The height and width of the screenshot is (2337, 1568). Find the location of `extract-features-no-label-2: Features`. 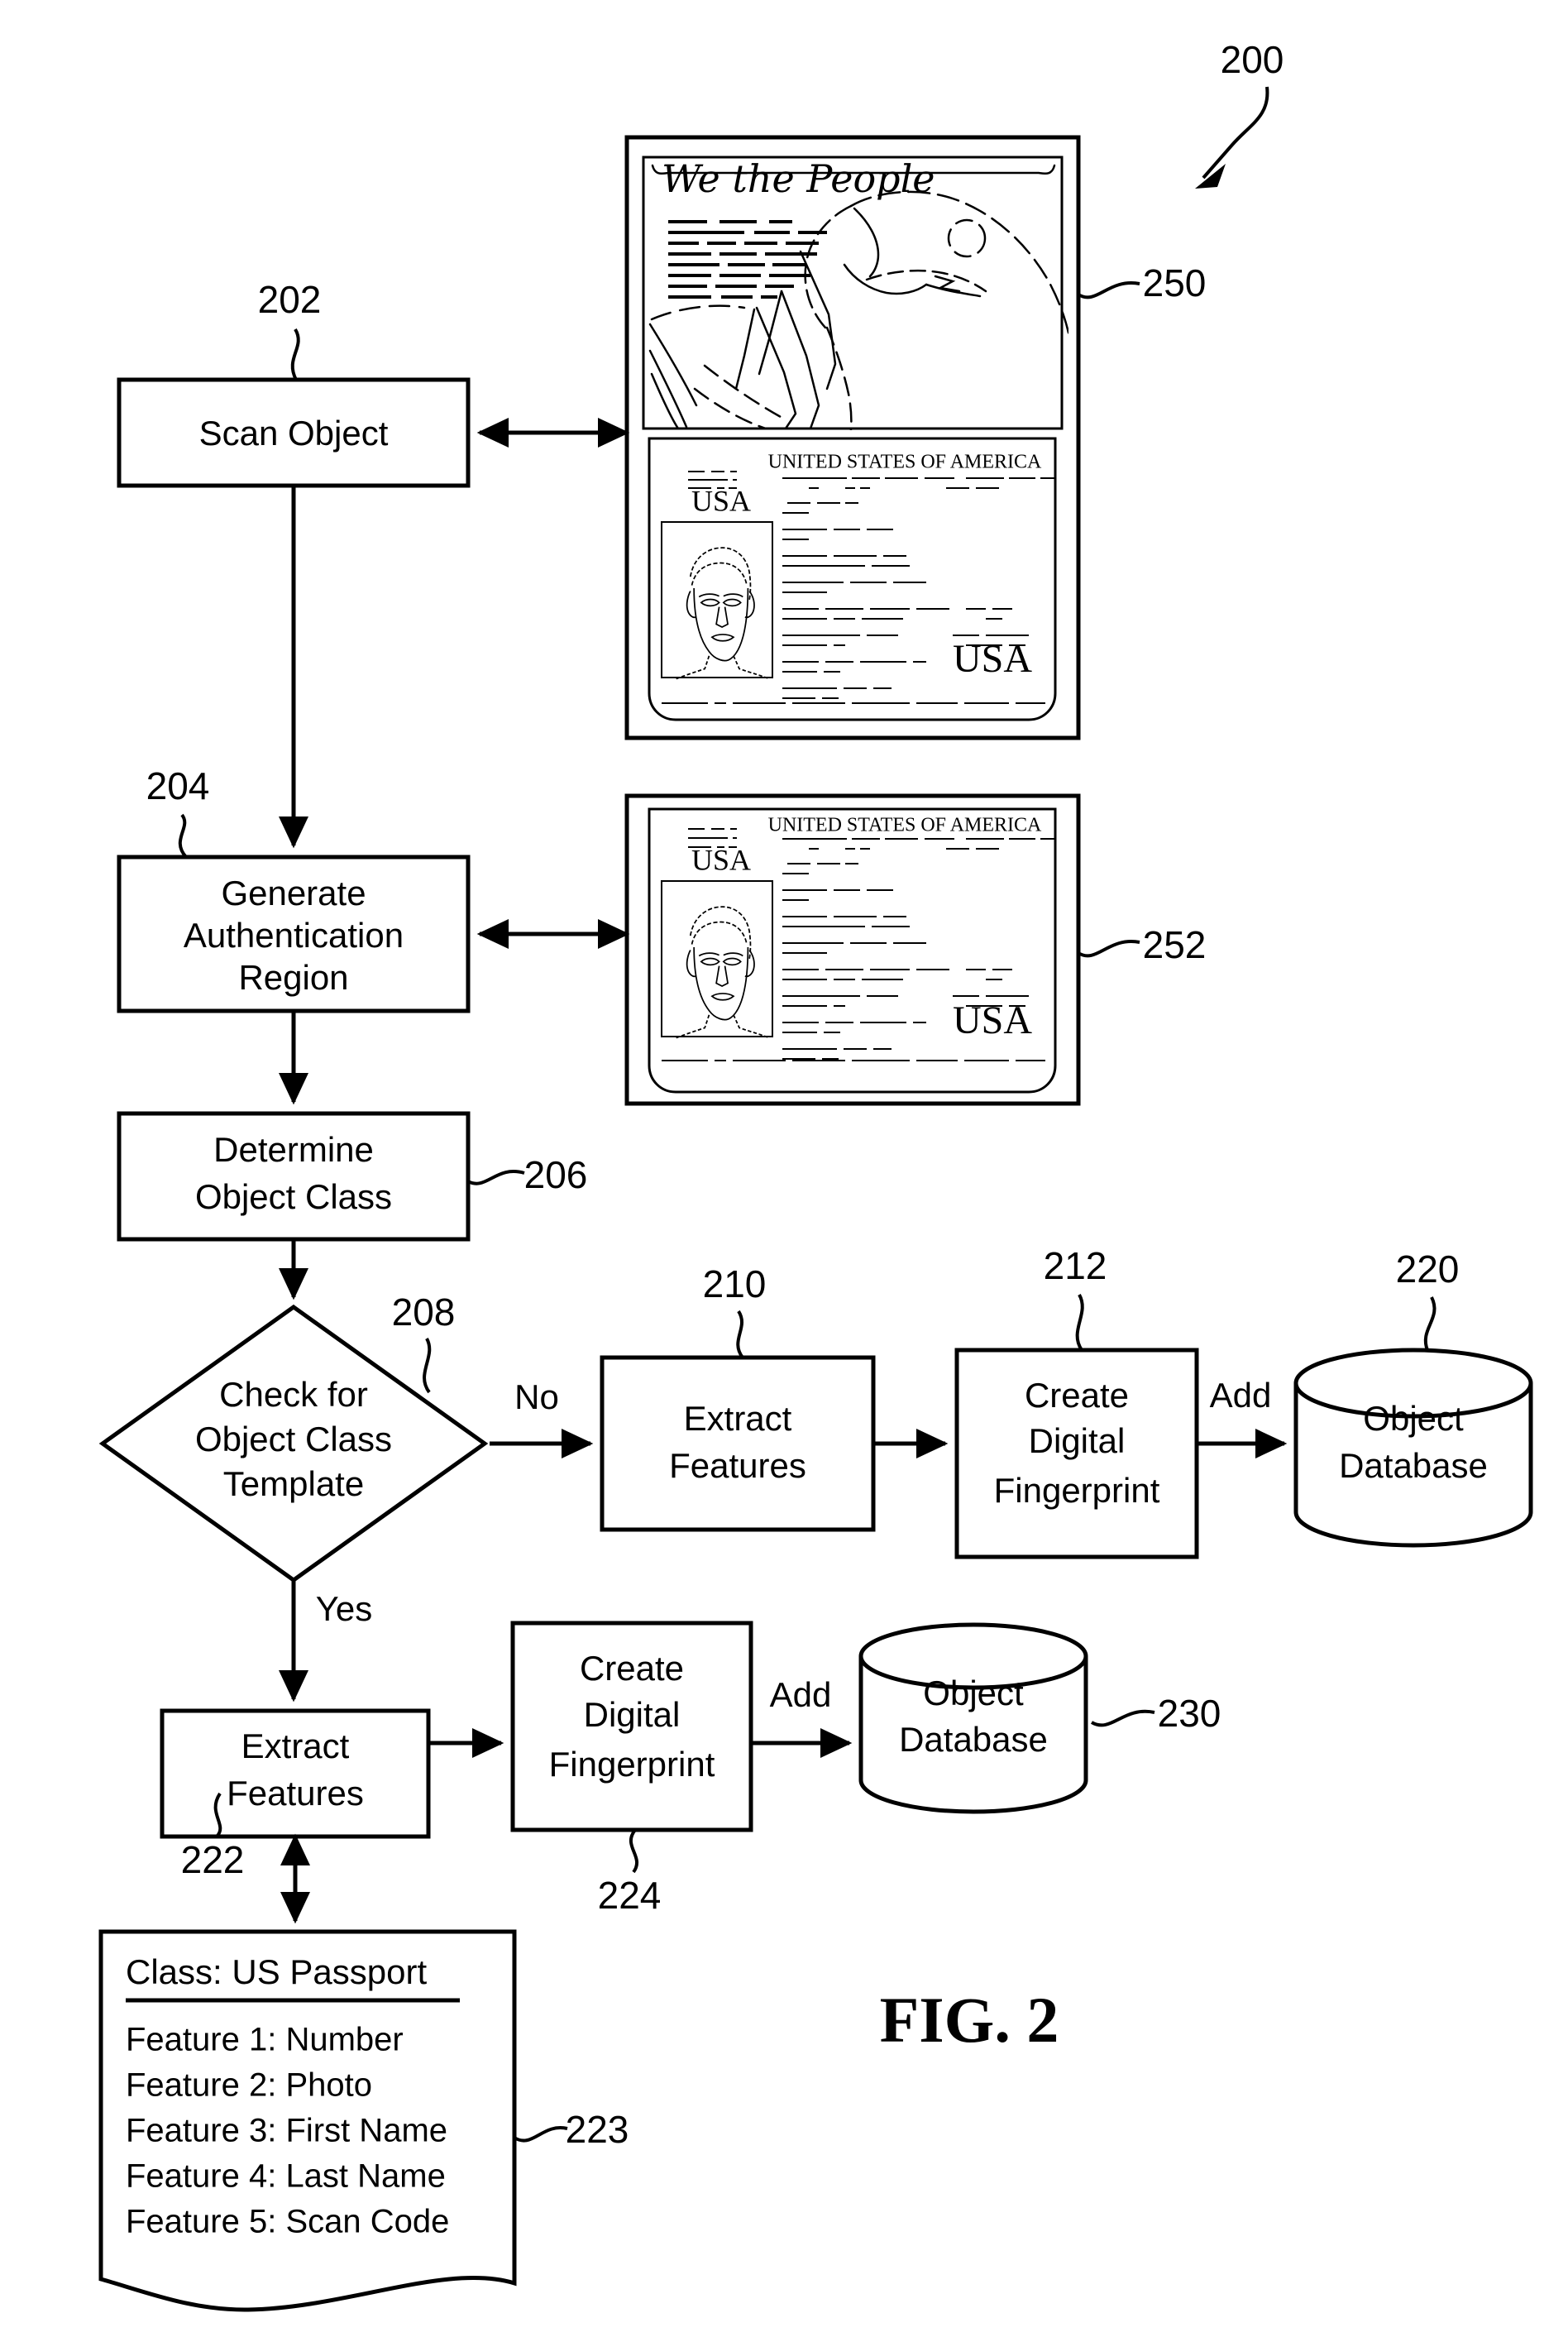

extract-features-no-label-2: Features is located at coordinates (737, 1466).